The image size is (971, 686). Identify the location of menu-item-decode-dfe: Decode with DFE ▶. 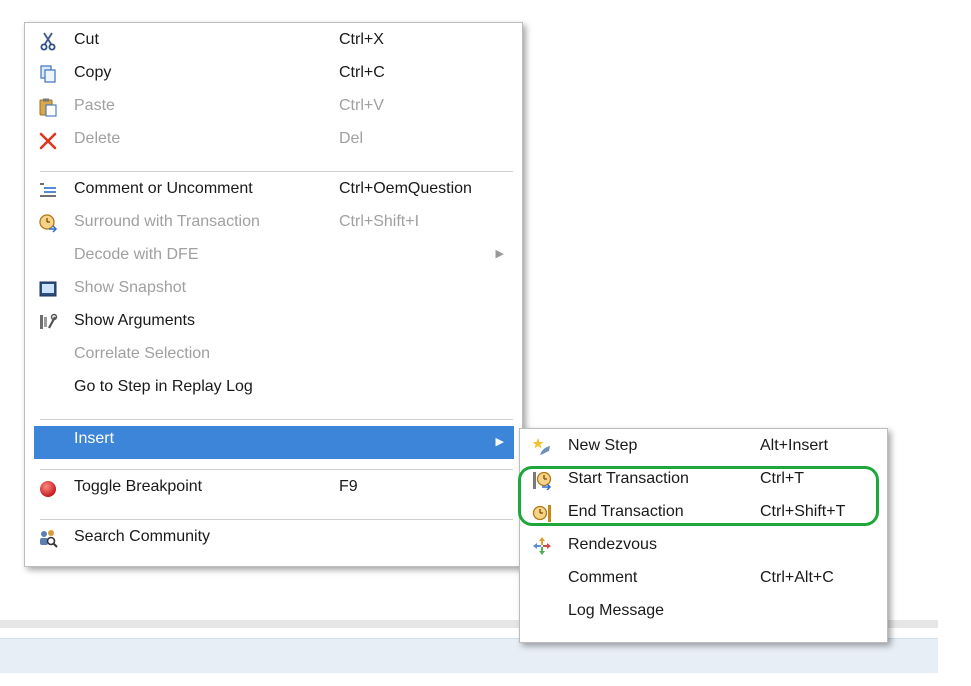
(274, 255).